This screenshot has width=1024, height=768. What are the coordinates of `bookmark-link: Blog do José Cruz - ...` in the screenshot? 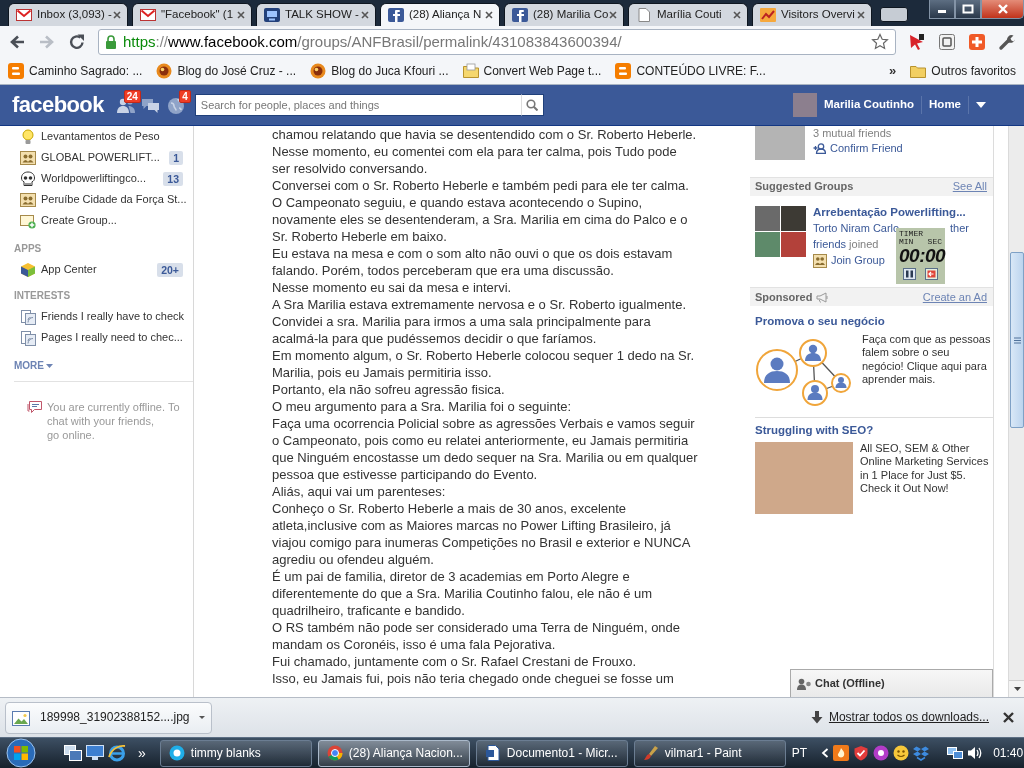 It's located at (226, 71).